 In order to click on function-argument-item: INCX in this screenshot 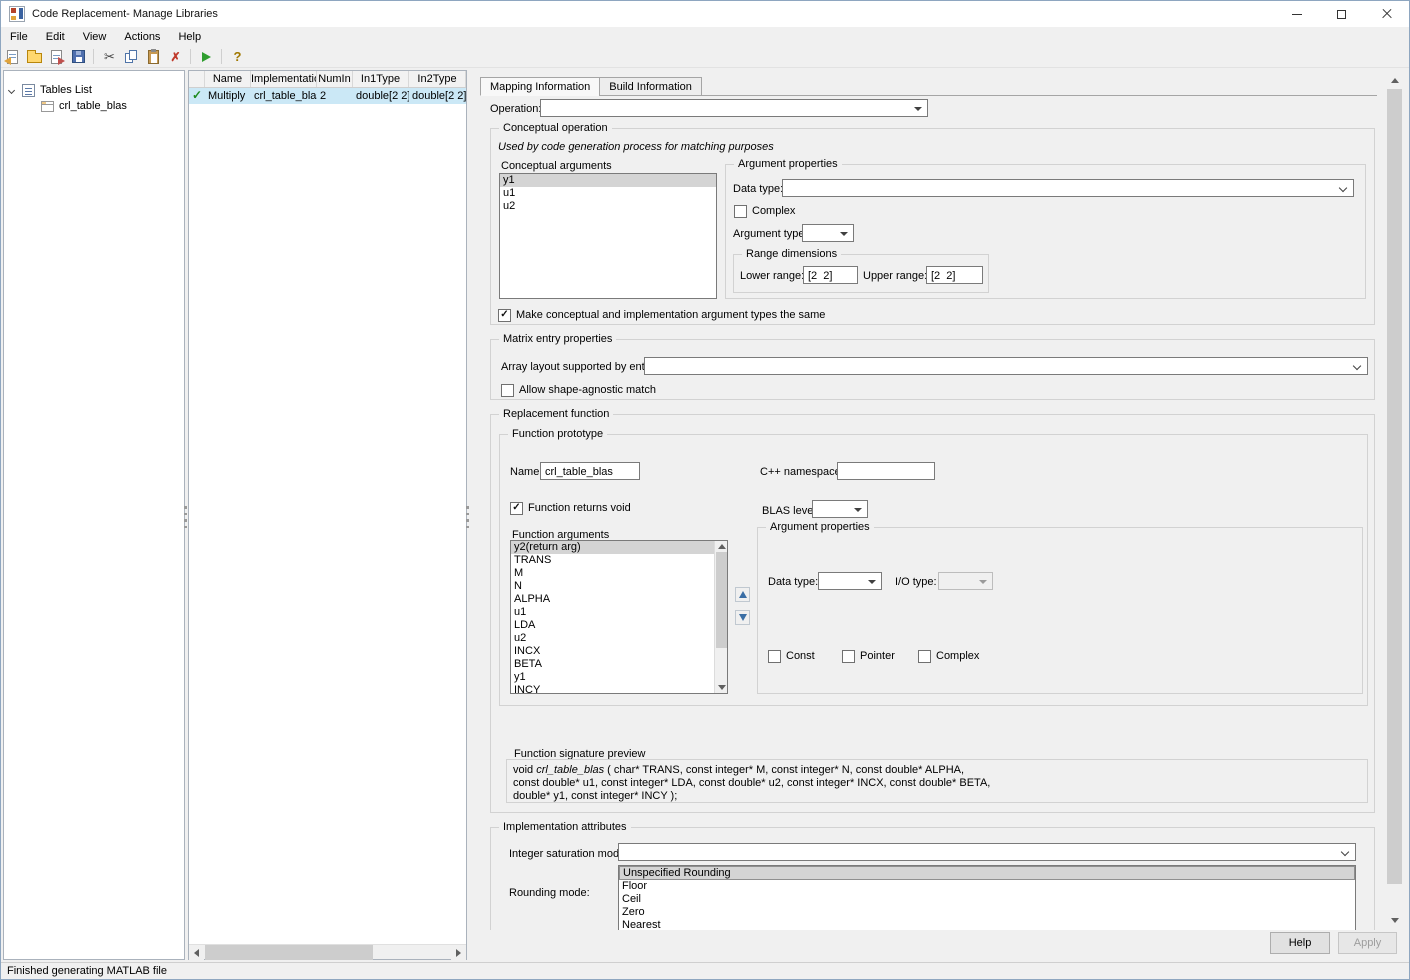, I will do `click(619, 651)`.